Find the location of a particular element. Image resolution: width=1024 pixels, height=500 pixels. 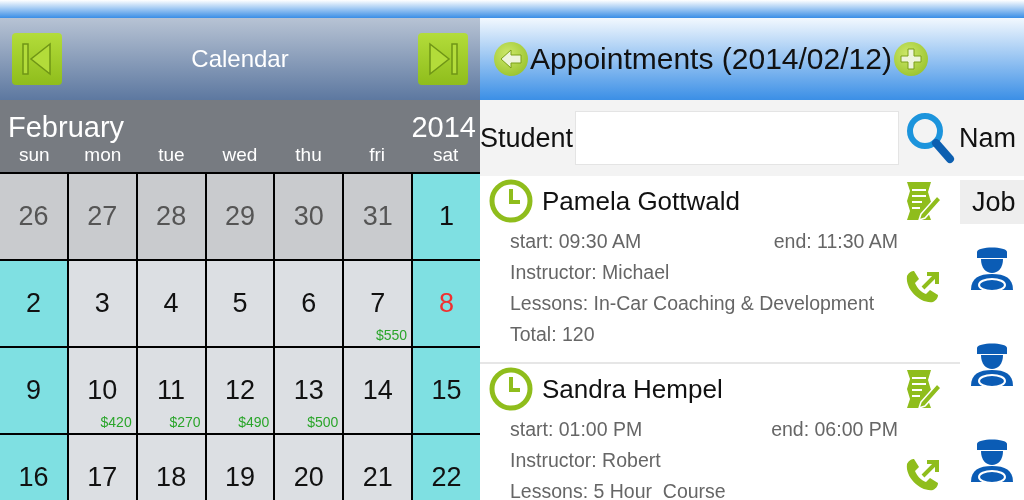

day-number: 11 is located at coordinates (171, 390).